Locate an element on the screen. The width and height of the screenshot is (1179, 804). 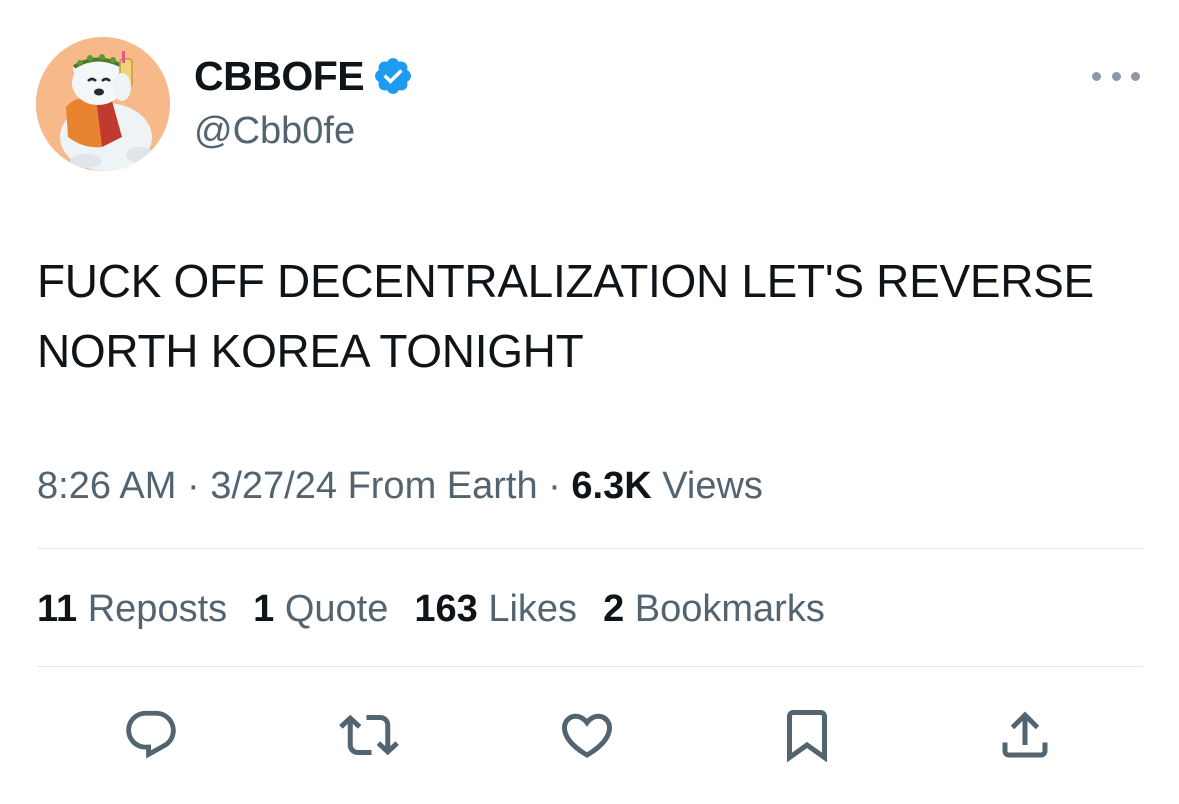
reply-icon is located at coordinates (151, 734).